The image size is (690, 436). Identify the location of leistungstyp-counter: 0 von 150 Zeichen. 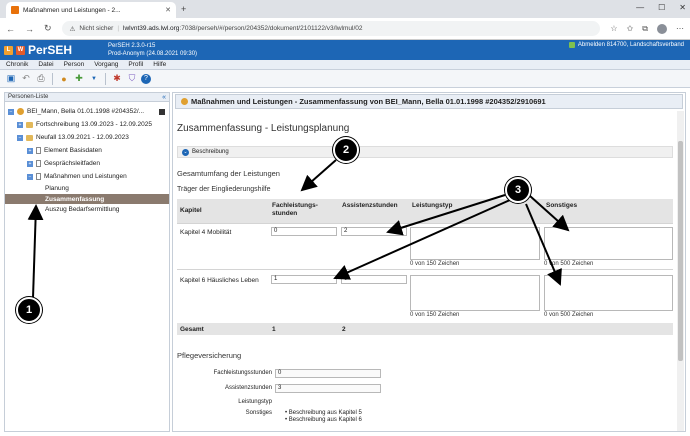
(435, 264).